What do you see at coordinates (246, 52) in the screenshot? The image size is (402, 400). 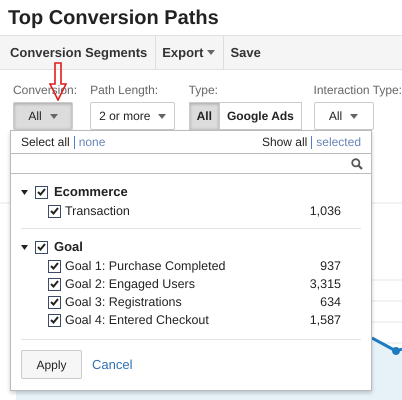 I see `toolbar-button: Save` at bounding box center [246, 52].